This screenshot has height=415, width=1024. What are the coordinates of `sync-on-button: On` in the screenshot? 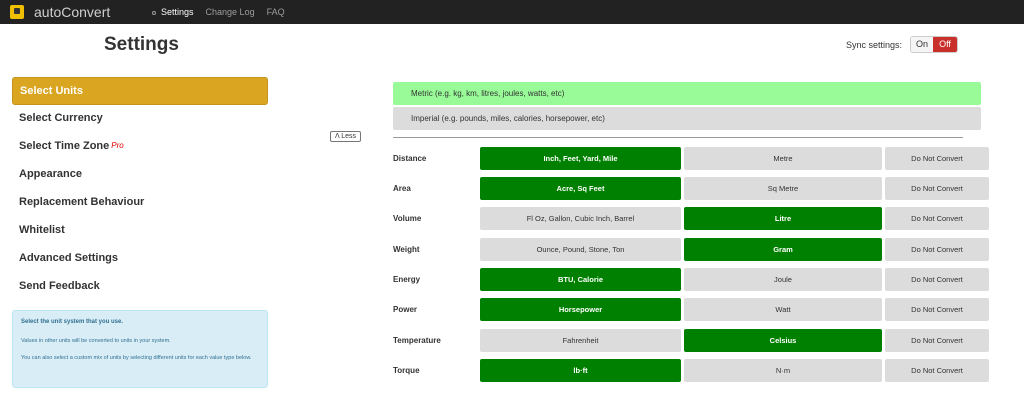 It's located at (922, 44).